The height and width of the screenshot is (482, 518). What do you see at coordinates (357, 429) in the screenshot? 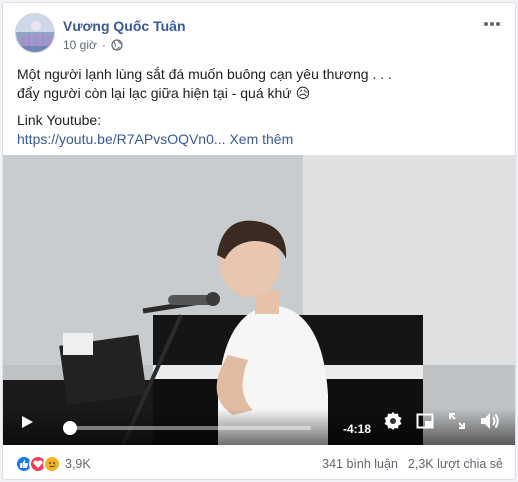
I see `remaining-time: -4:18` at bounding box center [357, 429].